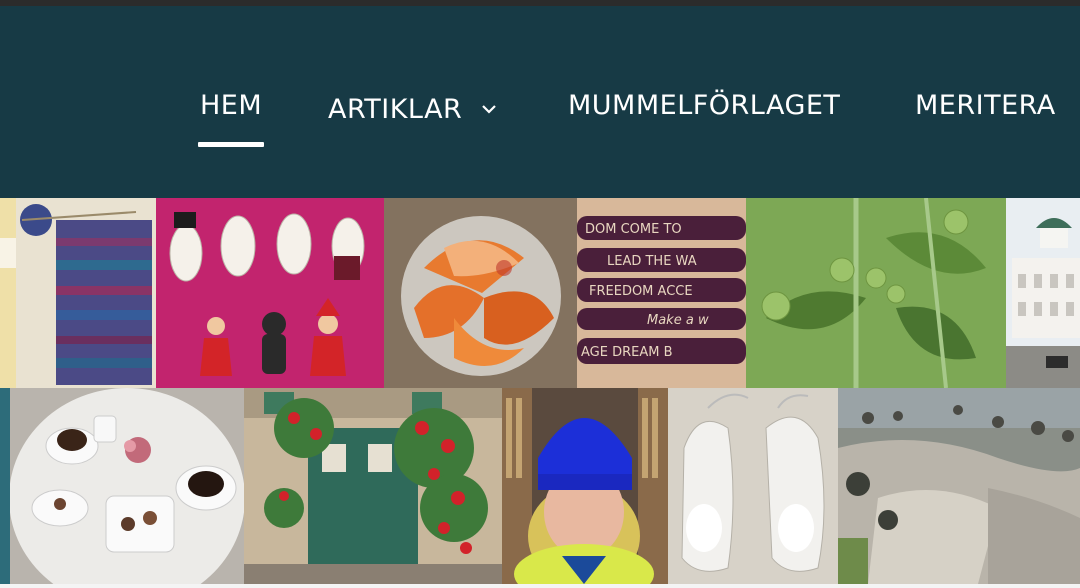 This screenshot has width=1080, height=588. What do you see at coordinates (395, 109) in the screenshot?
I see `nav-articles-label: ARTIKLAR` at bounding box center [395, 109].